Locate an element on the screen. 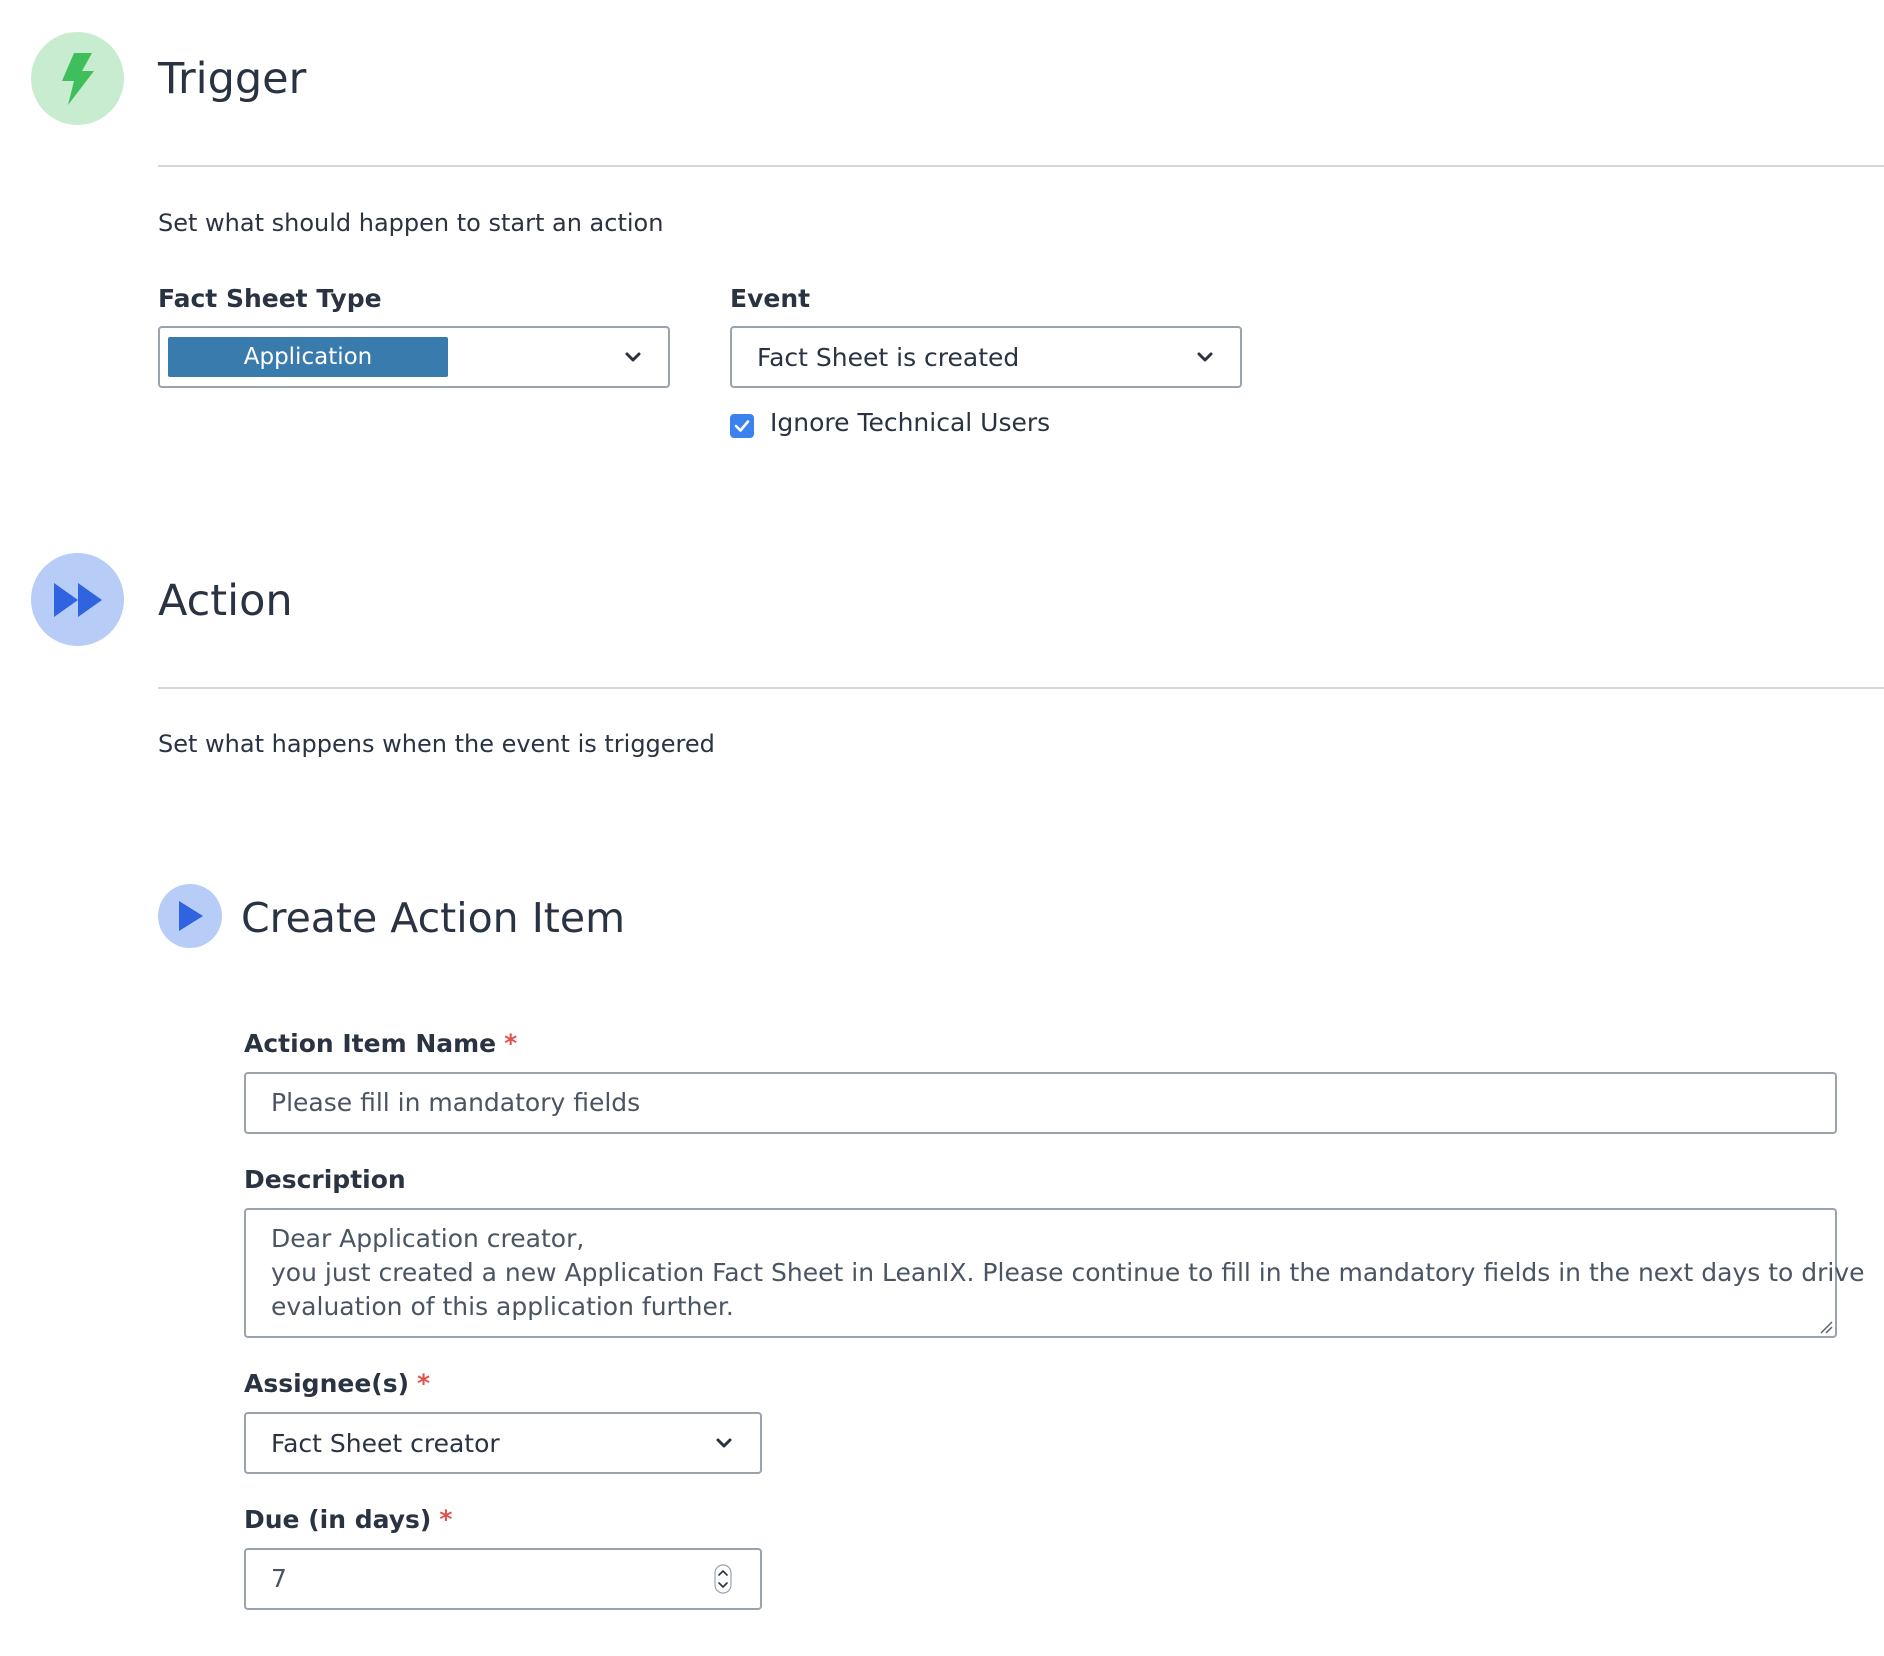 The image size is (1884, 1656). fact-sheet-type-select: Application is located at coordinates (414, 357).